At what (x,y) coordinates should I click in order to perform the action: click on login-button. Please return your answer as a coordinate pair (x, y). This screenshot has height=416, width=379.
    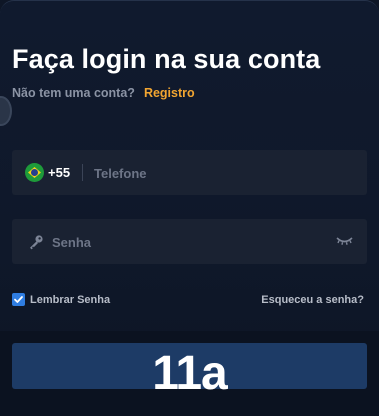
    Looking at the image, I should click on (189, 366).